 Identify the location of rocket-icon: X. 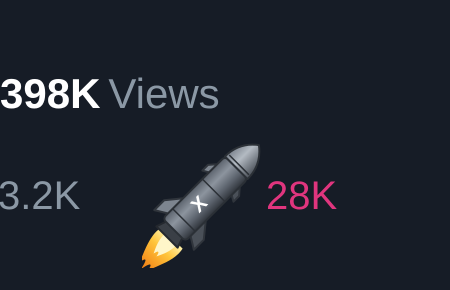
(201, 205).